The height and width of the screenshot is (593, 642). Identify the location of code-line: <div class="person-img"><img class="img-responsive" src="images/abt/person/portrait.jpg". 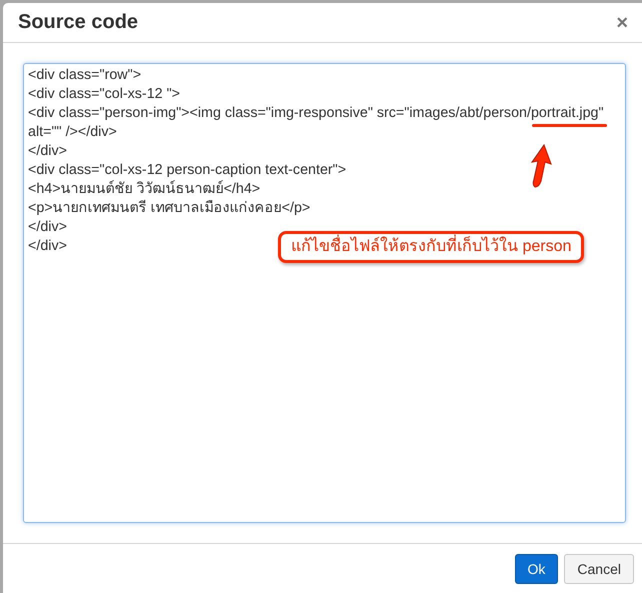
(316, 113).